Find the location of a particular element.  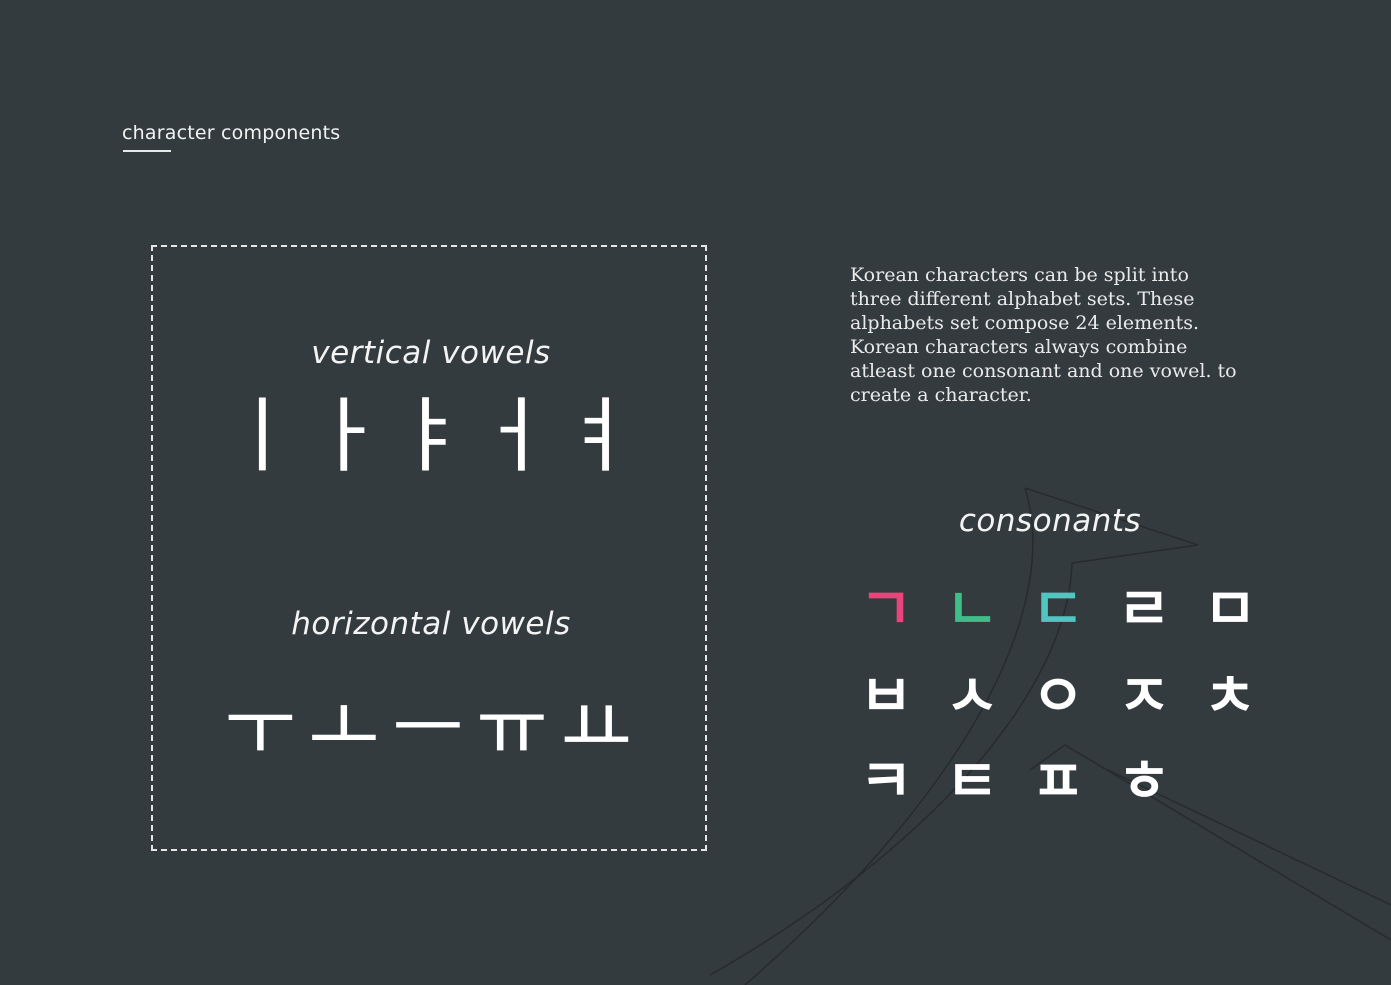

consonant-glyph-highlight-2: ㄴ is located at coordinates (972, 609).